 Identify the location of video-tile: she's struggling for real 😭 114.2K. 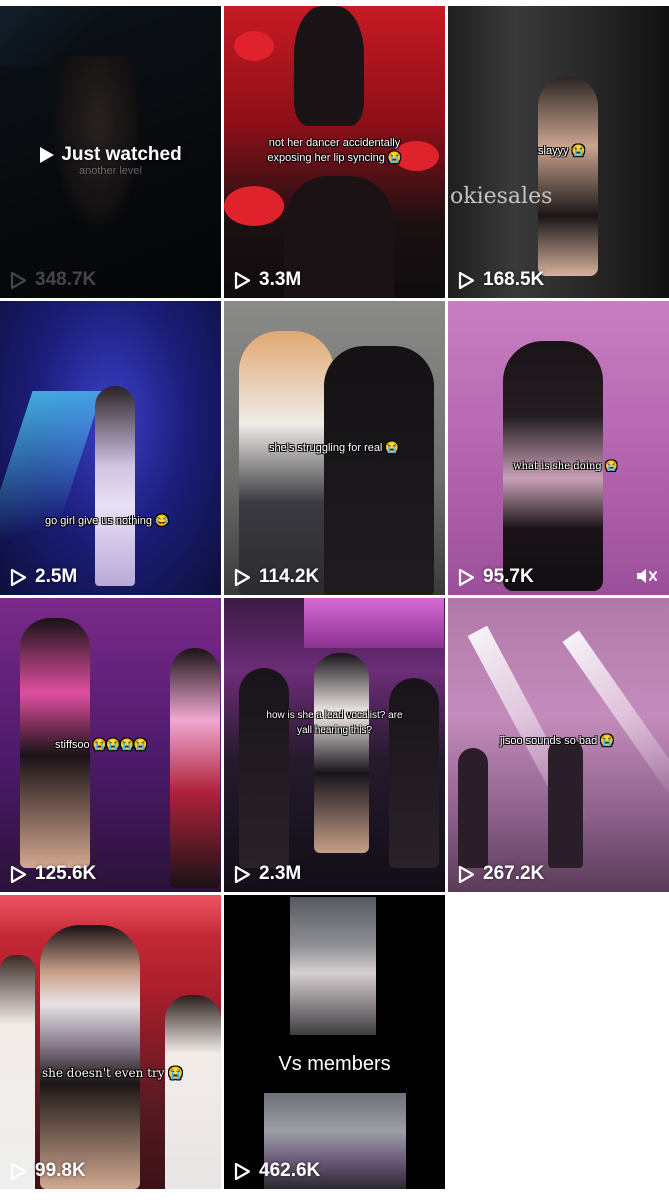
(334, 448).